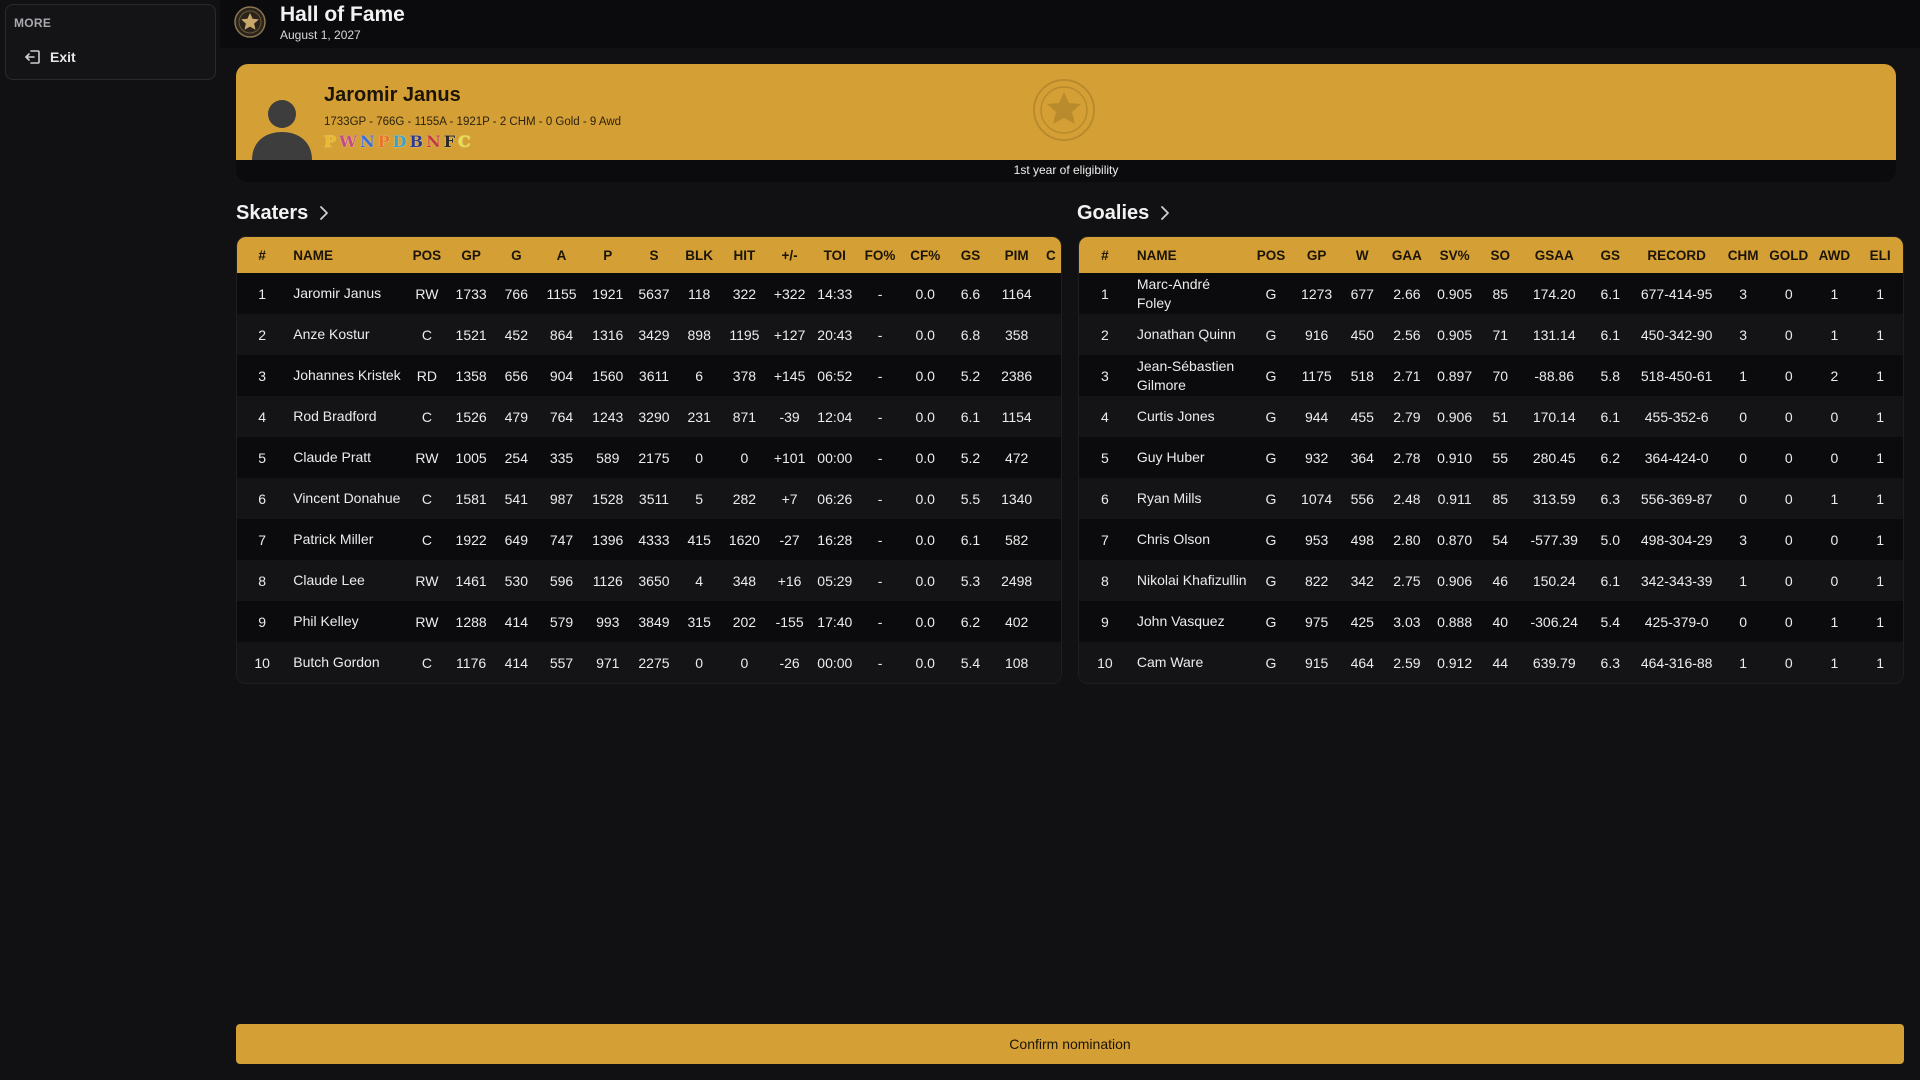  What do you see at coordinates (1190, 539) in the screenshot?
I see `cell-name: Chris Olson` at bounding box center [1190, 539].